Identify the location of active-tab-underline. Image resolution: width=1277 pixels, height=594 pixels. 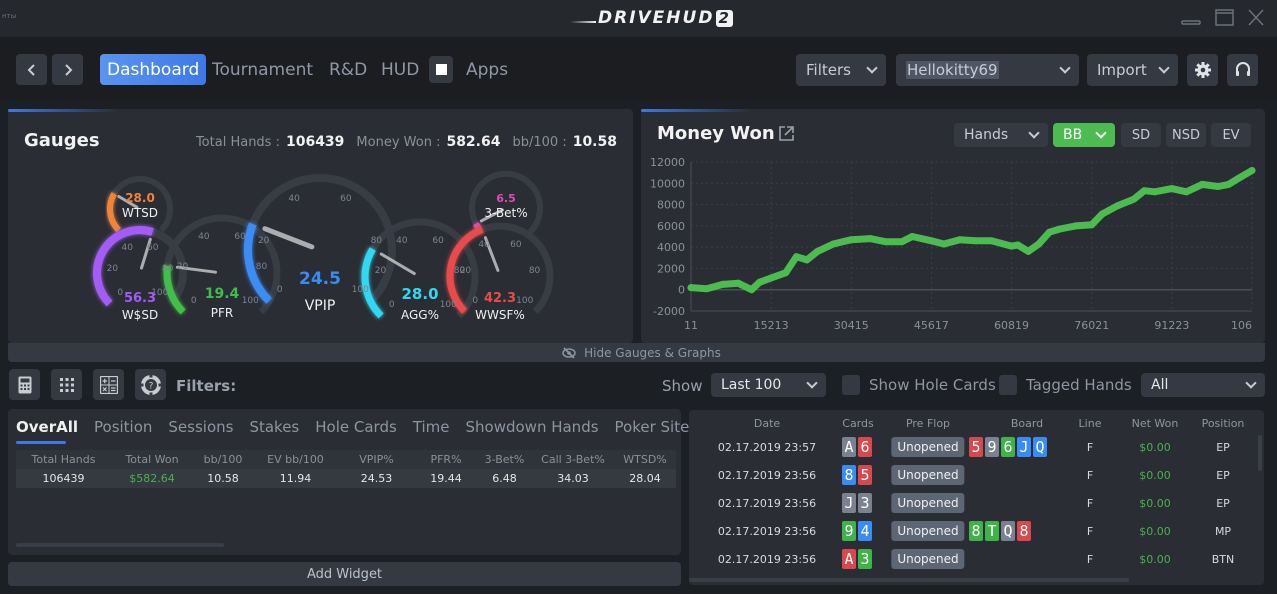
(41, 442).